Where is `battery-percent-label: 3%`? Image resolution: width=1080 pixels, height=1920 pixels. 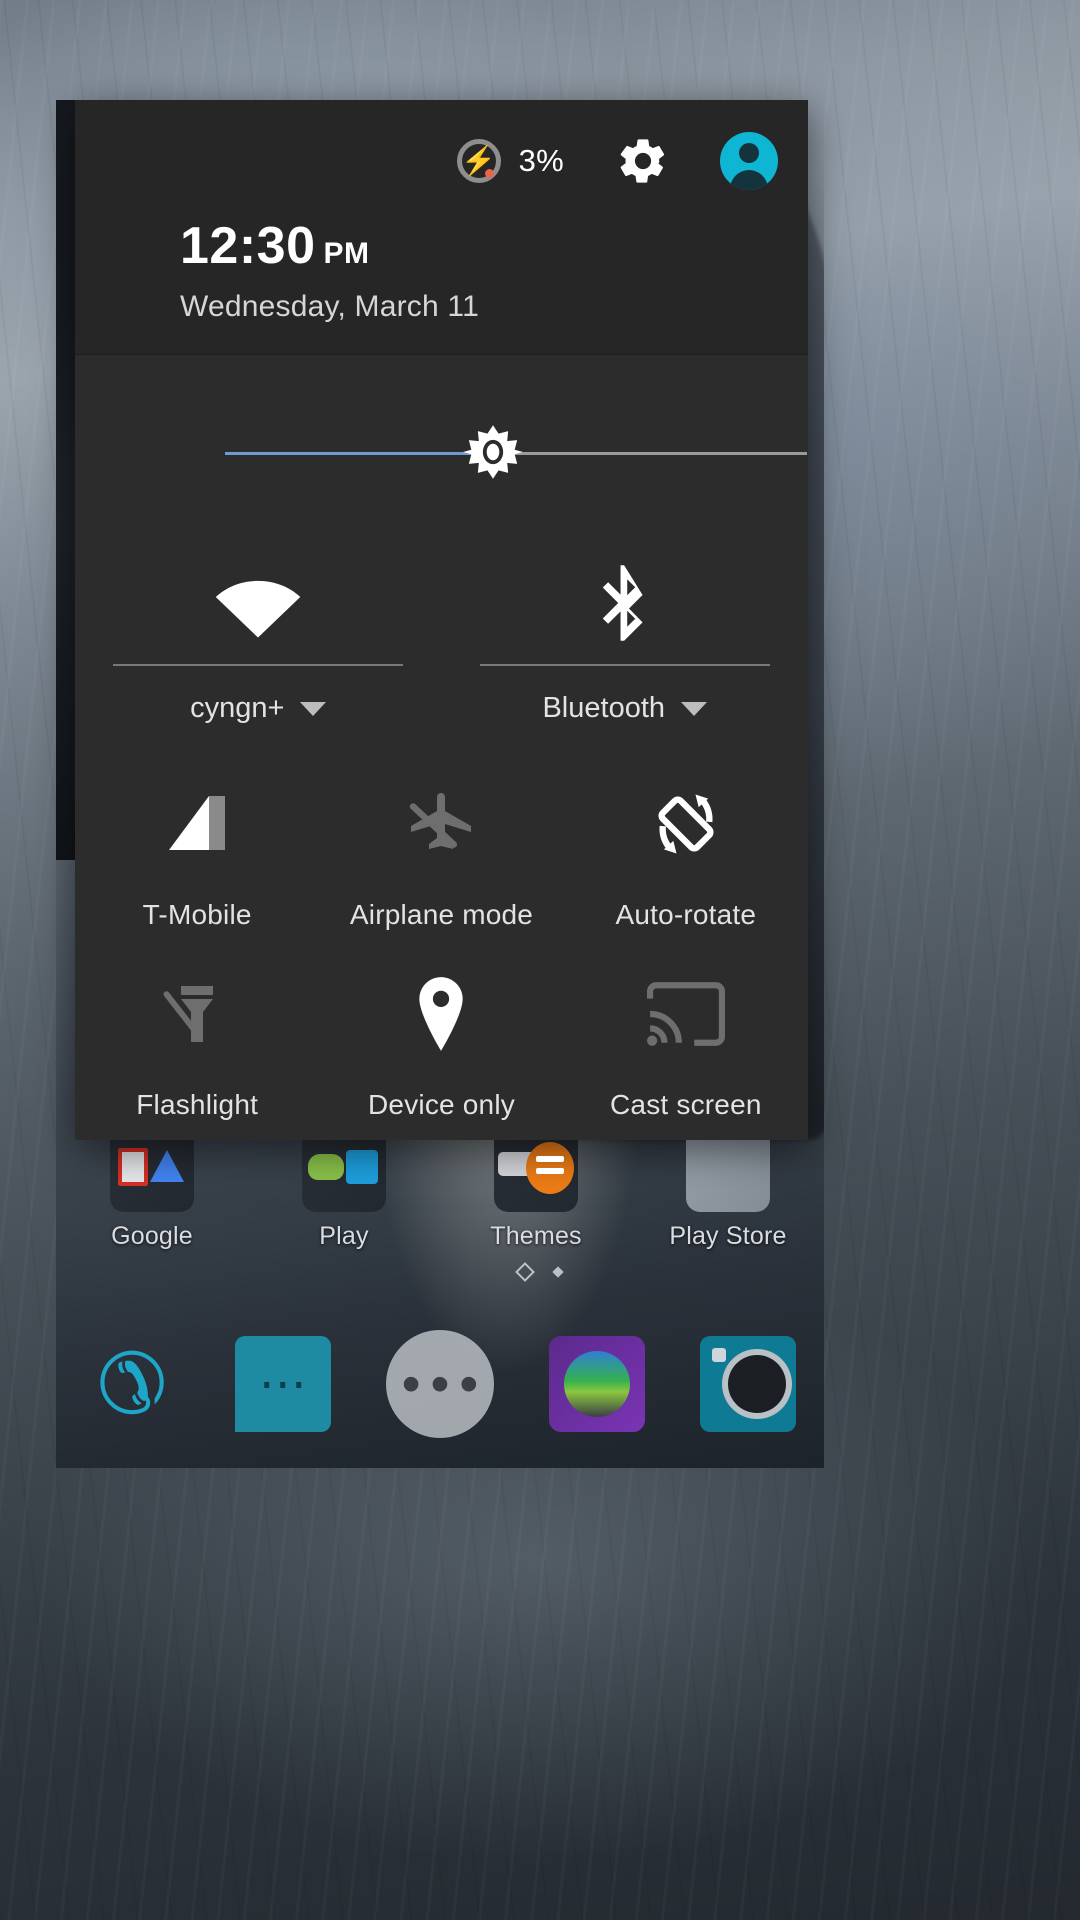 battery-percent-label: 3% is located at coordinates (541, 160).